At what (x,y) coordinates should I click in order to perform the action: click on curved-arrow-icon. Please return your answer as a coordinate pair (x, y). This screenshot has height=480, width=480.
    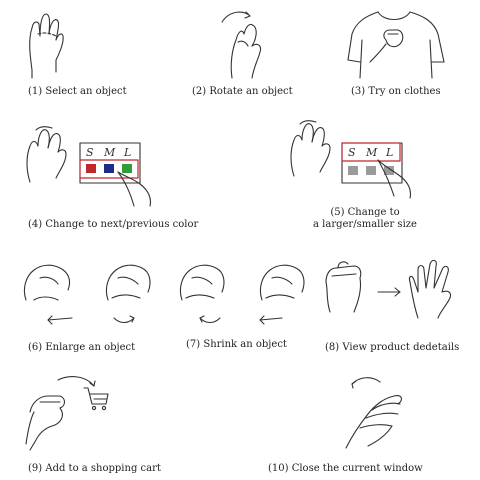
    Looking at the image, I should click on (366, 383).